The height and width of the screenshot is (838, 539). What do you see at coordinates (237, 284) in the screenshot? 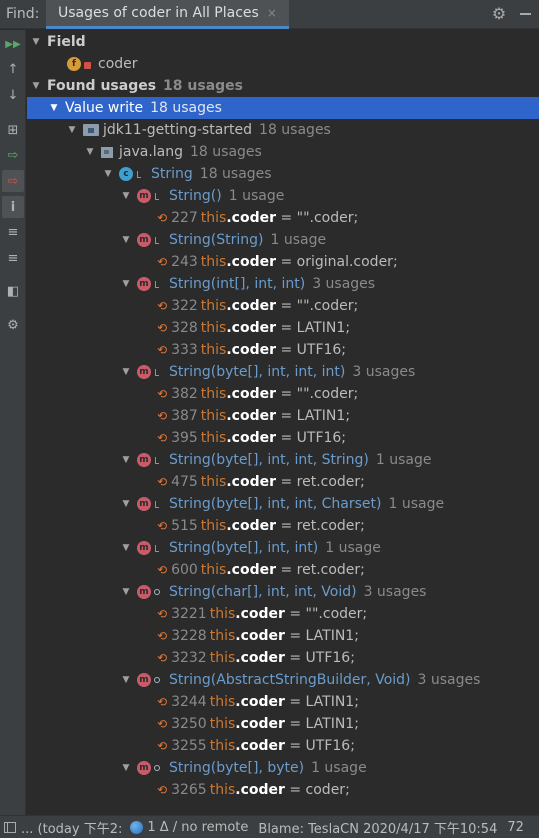
I see `method-signature: String(int[], int, int)` at bounding box center [237, 284].